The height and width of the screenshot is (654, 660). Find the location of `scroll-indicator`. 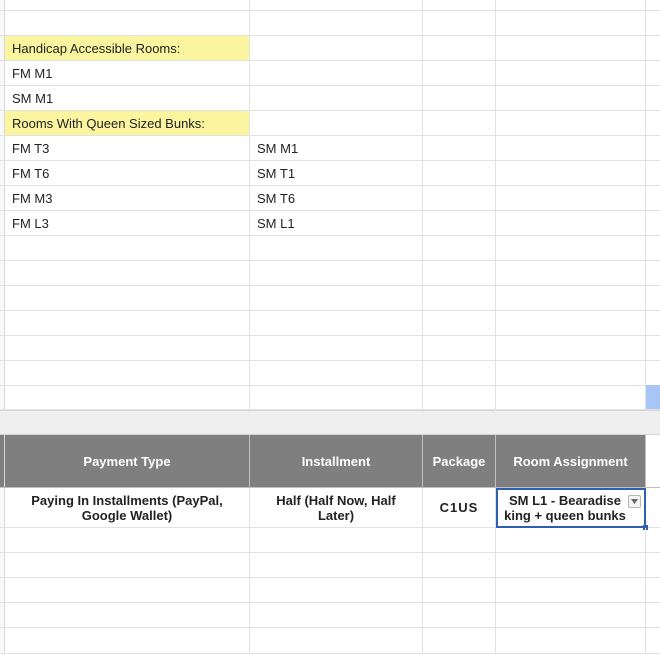

scroll-indicator is located at coordinates (653, 397).